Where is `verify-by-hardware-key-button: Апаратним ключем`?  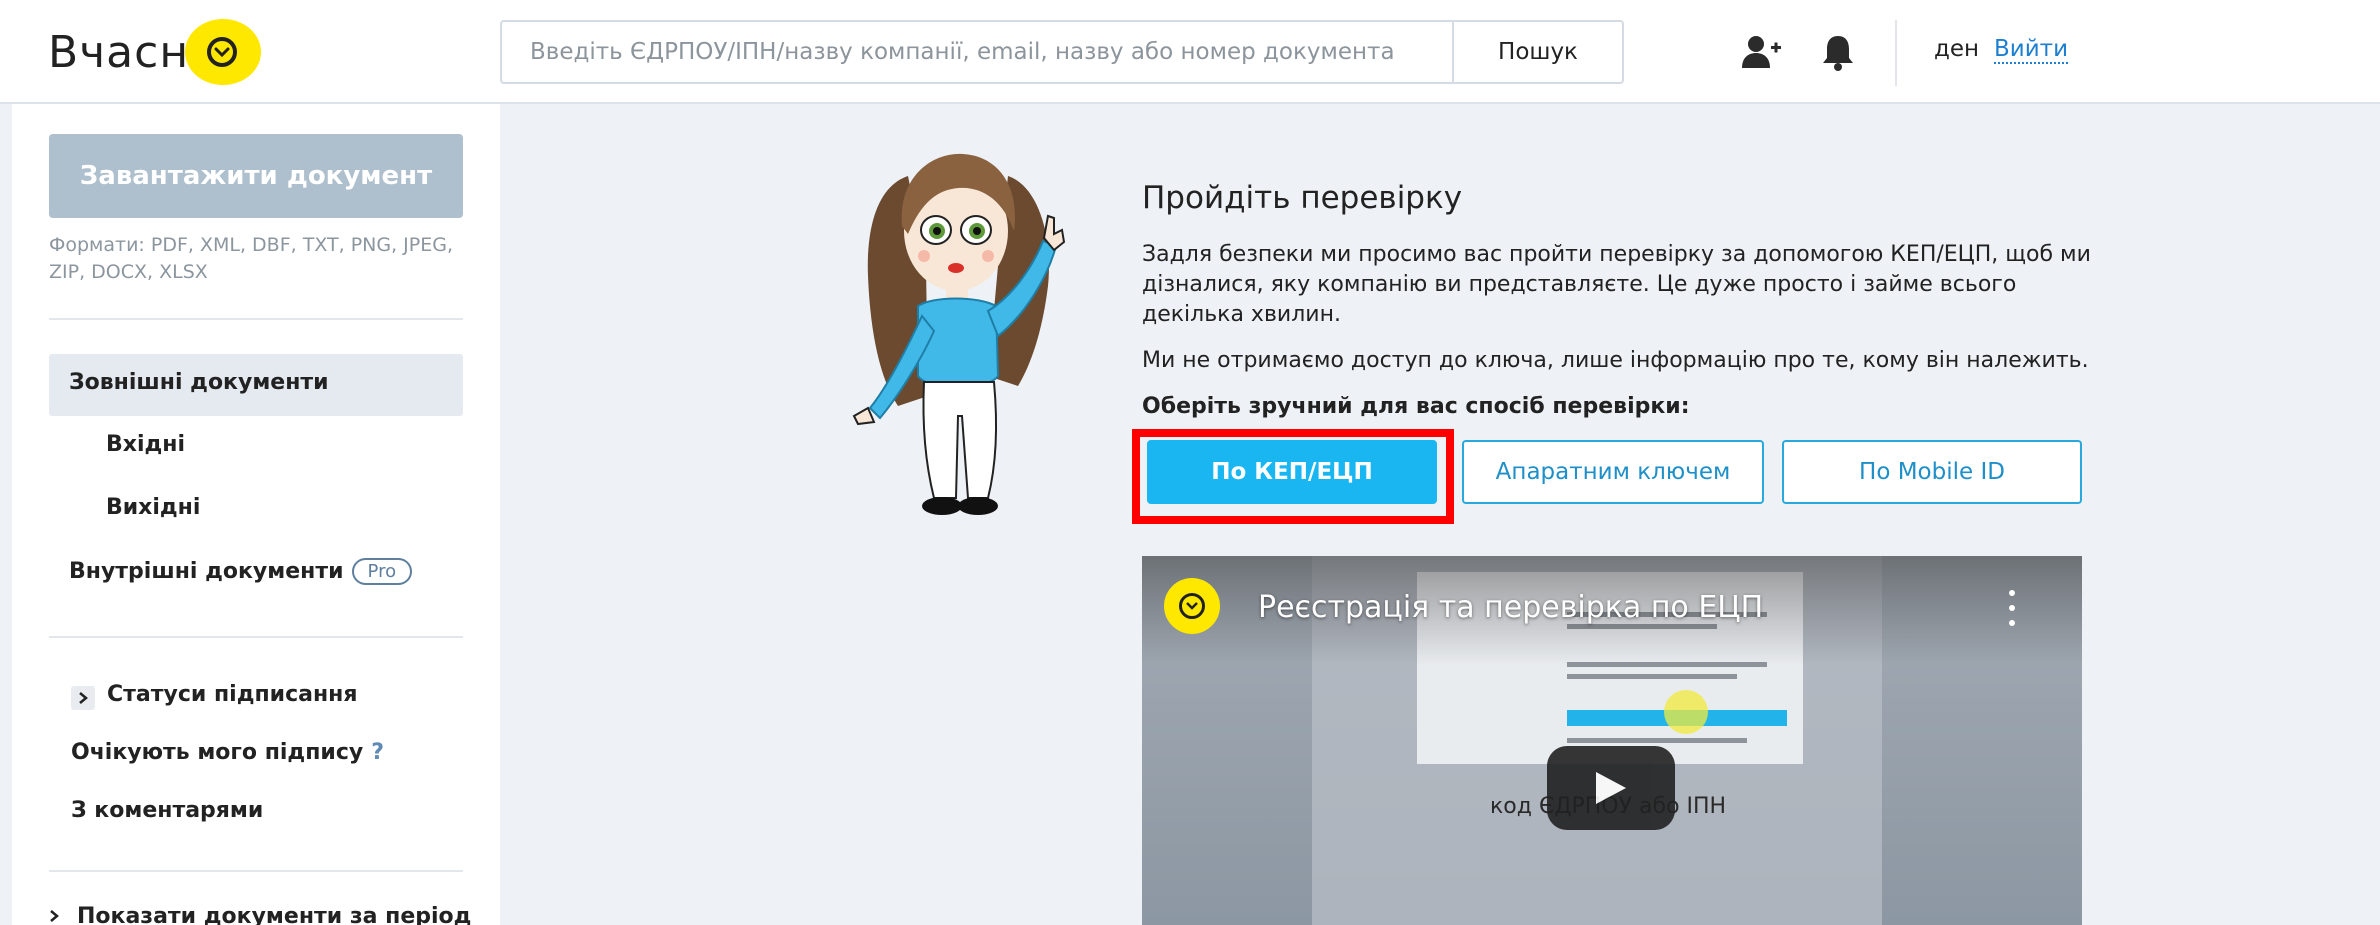
verify-by-hardware-key-button: Апаратним ключем is located at coordinates (1613, 472).